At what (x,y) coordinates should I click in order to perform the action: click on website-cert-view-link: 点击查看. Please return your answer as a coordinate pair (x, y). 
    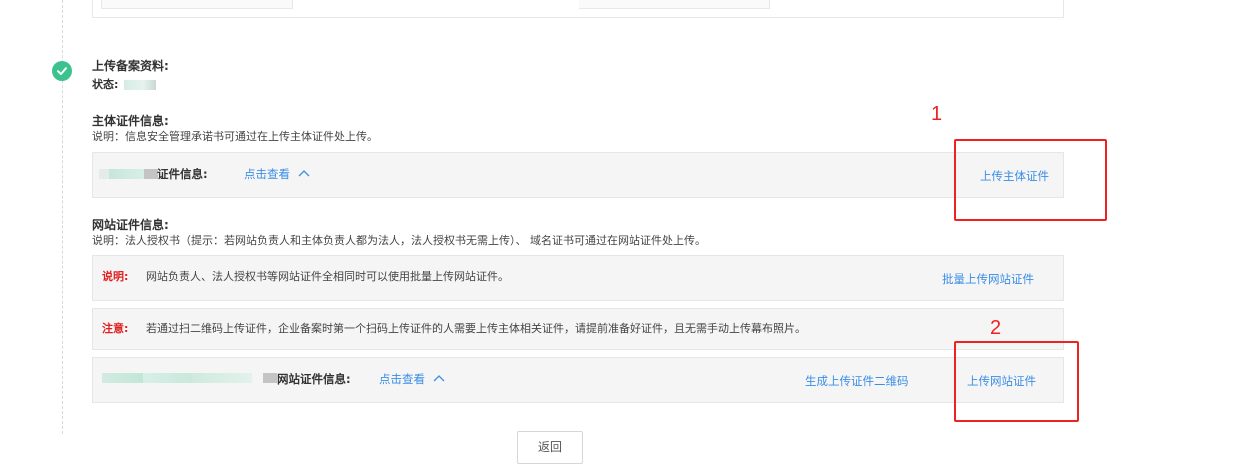
    Looking at the image, I should click on (412, 379).